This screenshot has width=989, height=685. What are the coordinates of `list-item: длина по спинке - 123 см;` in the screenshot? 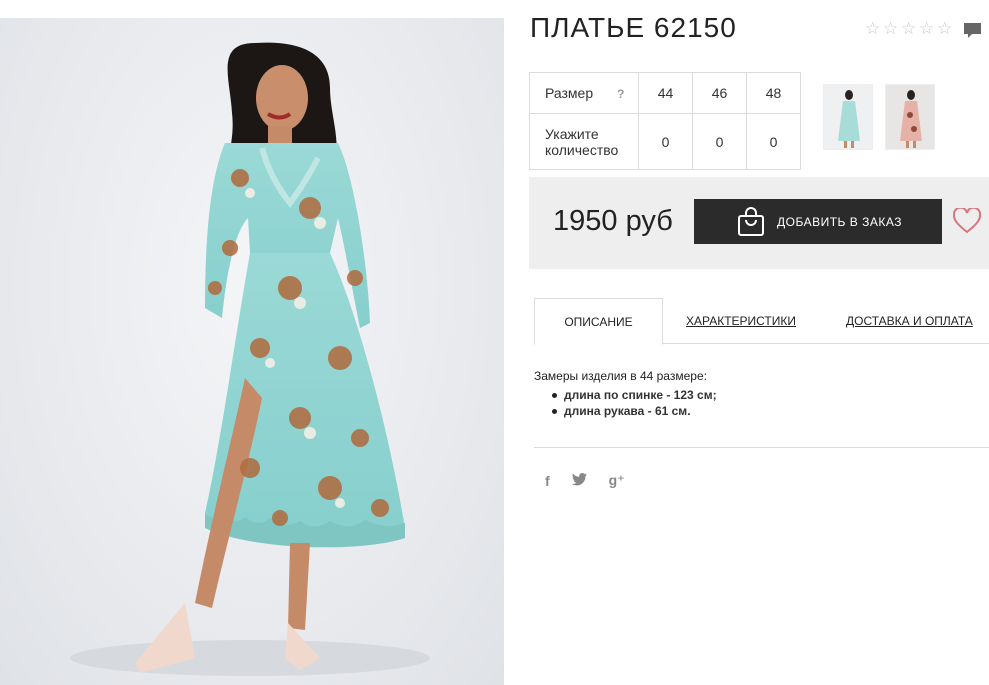 It's located at (634, 395).